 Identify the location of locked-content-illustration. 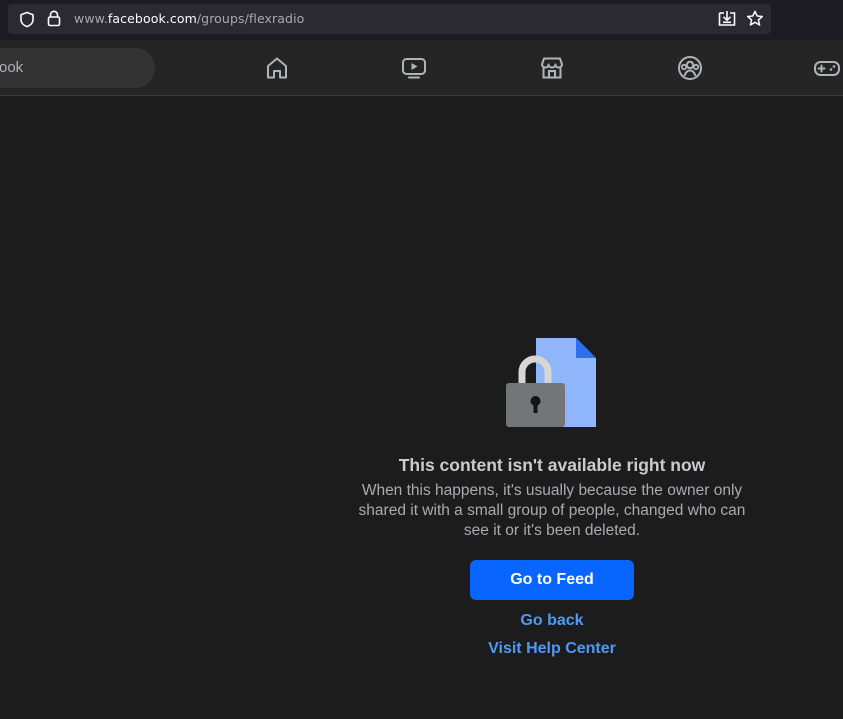
(551, 382).